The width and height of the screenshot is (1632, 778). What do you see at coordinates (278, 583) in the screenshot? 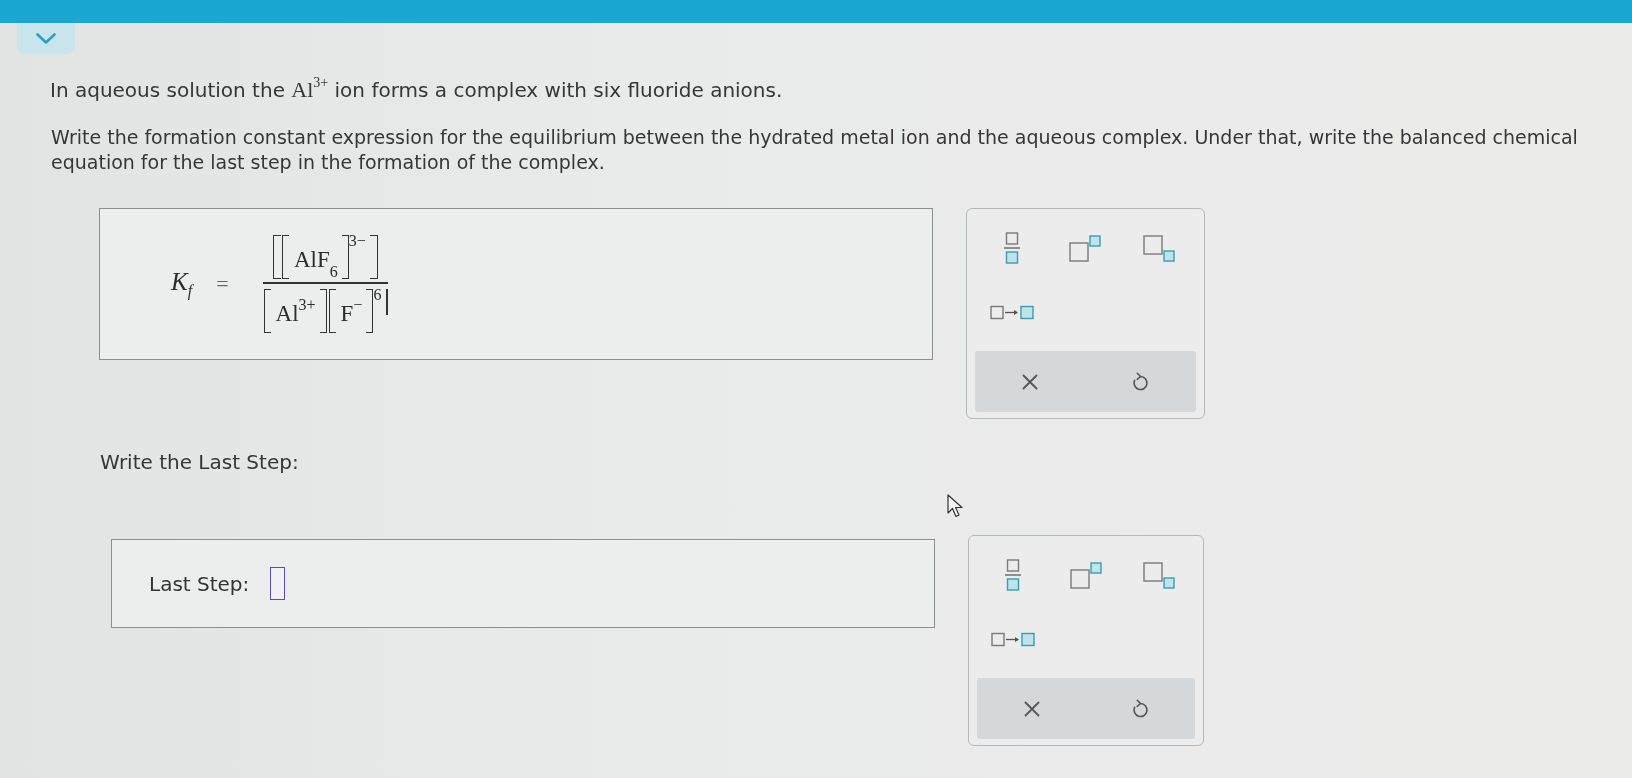
I see `input-field` at bounding box center [278, 583].